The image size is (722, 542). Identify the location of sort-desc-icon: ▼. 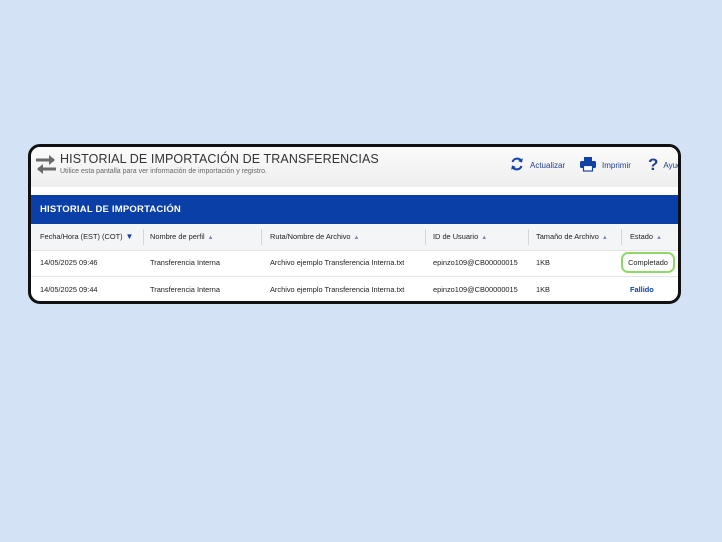
(129, 236).